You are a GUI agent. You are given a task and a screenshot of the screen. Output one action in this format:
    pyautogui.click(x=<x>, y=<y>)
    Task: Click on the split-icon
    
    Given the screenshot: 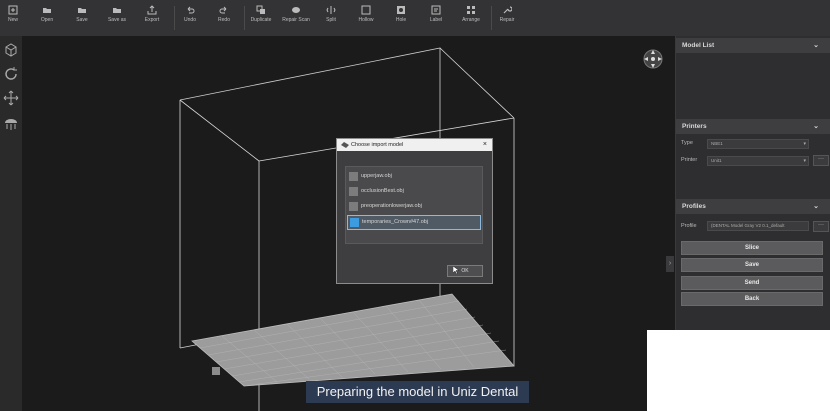 What is the action you would take?
    pyautogui.click(x=331, y=10)
    